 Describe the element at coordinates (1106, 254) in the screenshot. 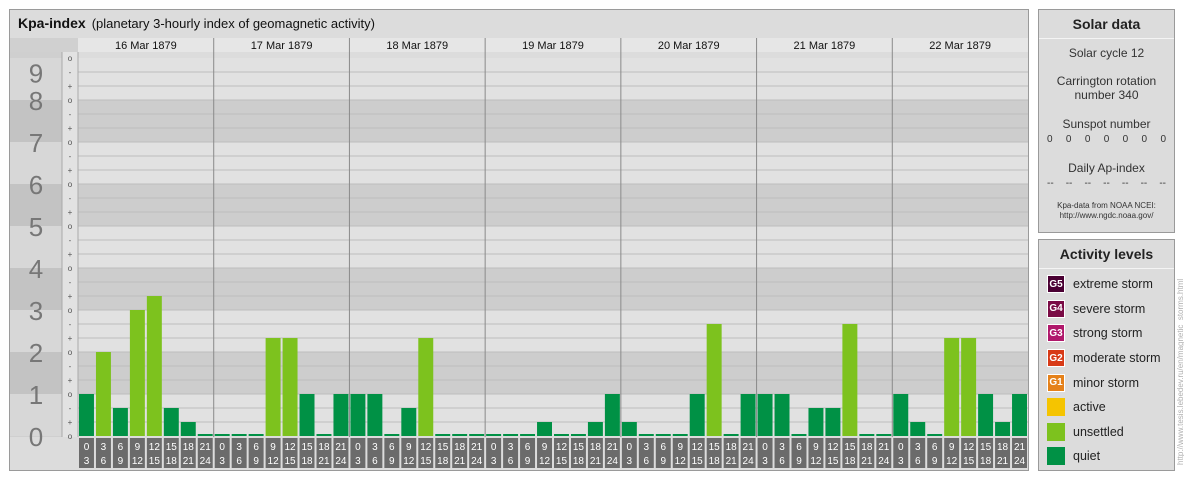

I see `activity-levels-title: Activity levels` at that location.